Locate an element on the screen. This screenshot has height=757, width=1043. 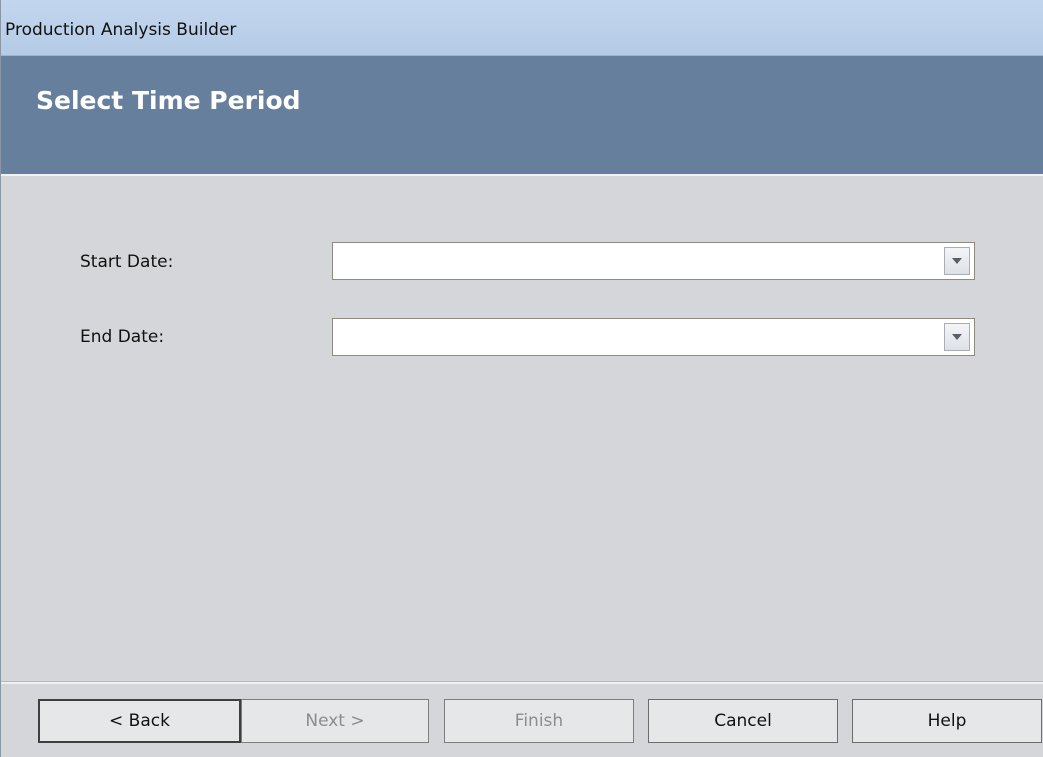
cancel-button: Cancel is located at coordinates (743, 721).